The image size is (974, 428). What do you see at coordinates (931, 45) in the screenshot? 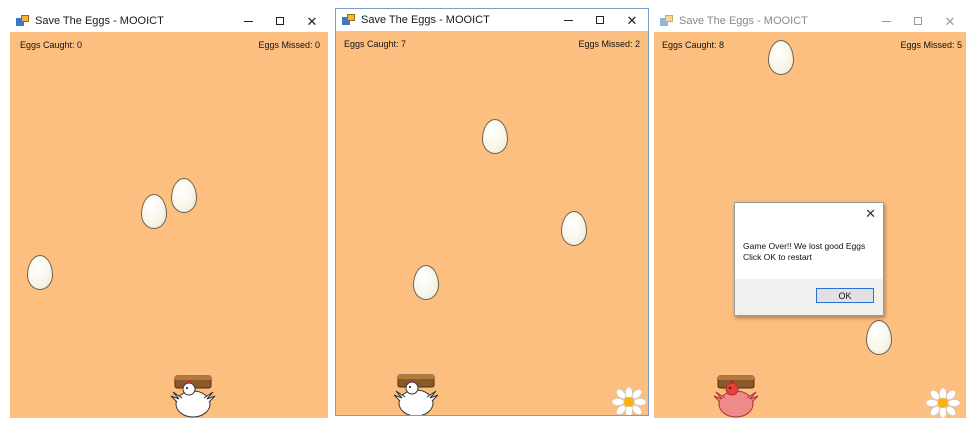
I see `eggs-missed-label: Eggs Missed: 5` at bounding box center [931, 45].